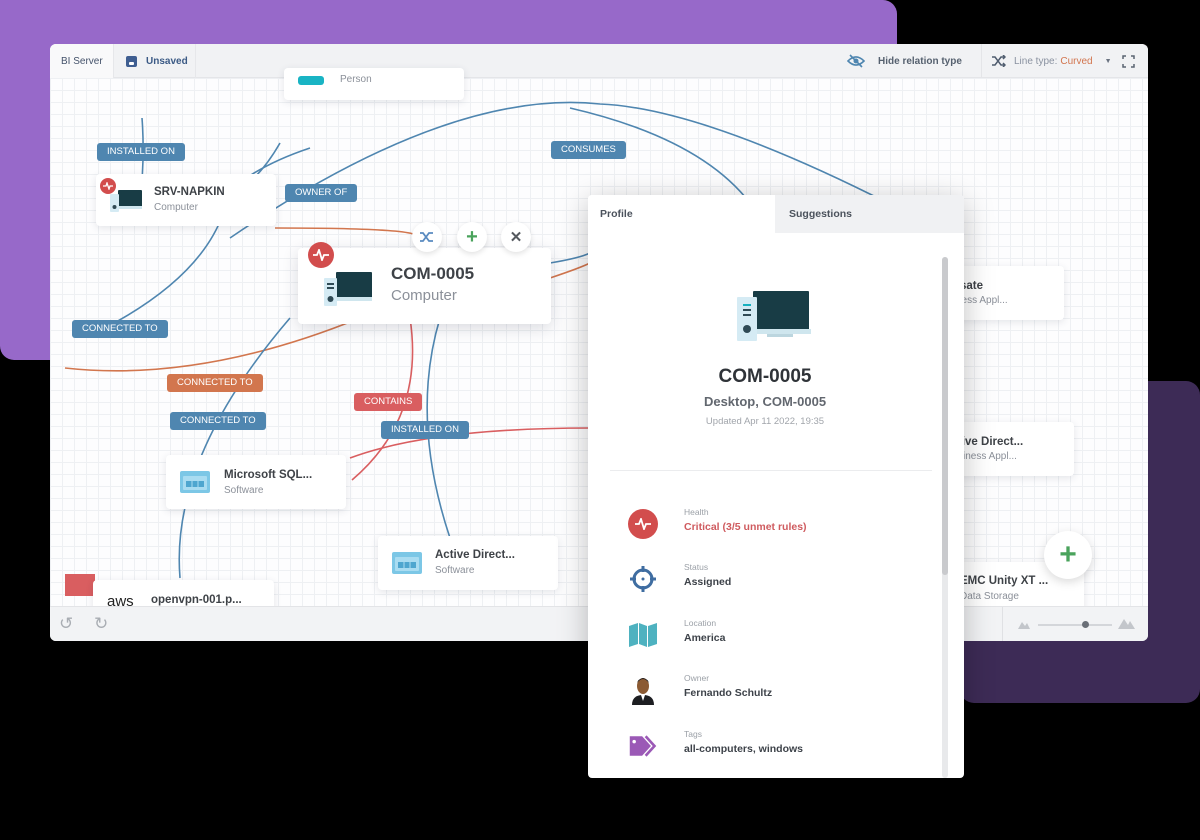 The height and width of the screenshot is (840, 1200). I want to click on folder-icon, so click(80, 585).